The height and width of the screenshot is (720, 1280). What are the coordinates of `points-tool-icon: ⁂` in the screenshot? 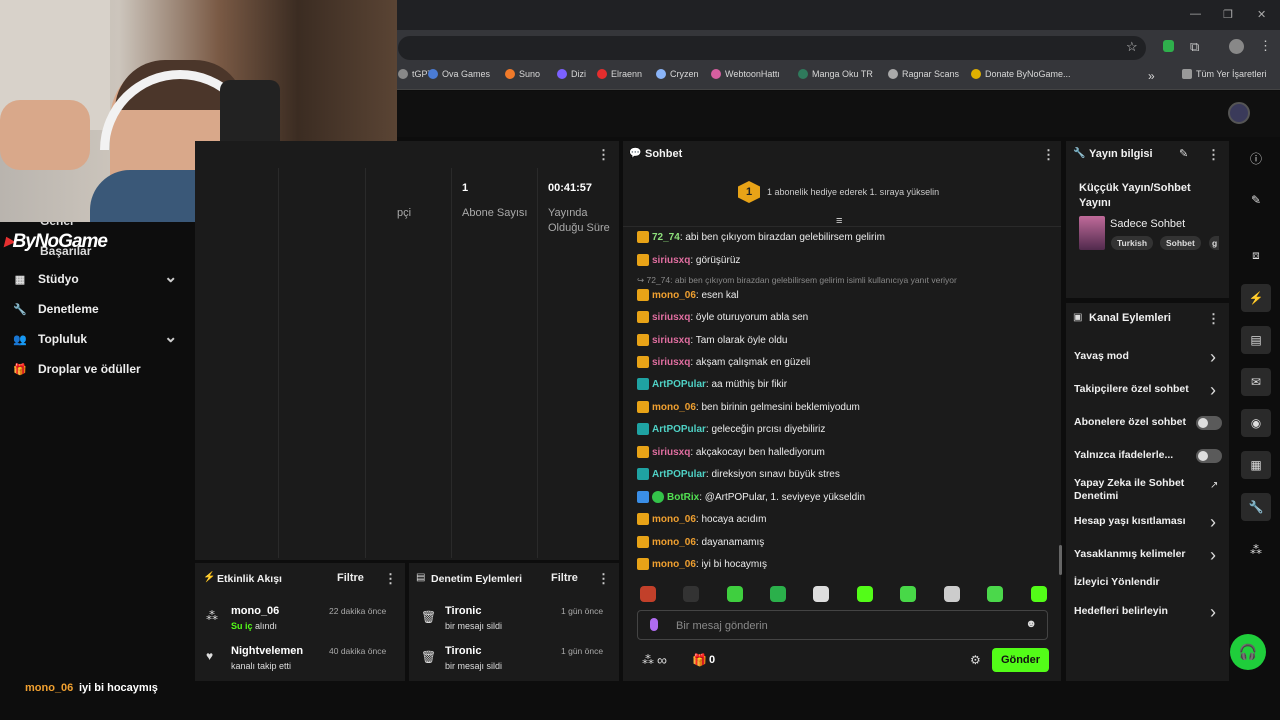 It's located at (1256, 550).